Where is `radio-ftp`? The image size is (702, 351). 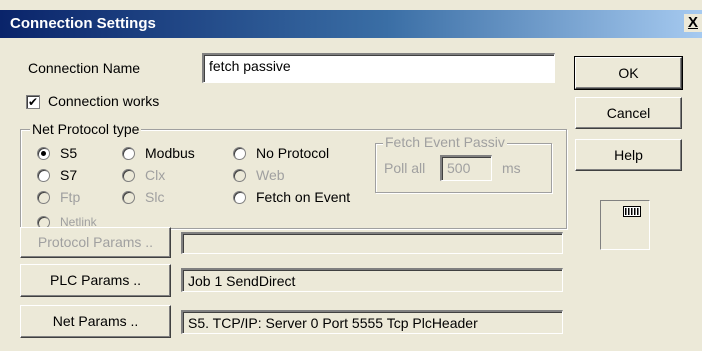 radio-ftp is located at coordinates (43, 197).